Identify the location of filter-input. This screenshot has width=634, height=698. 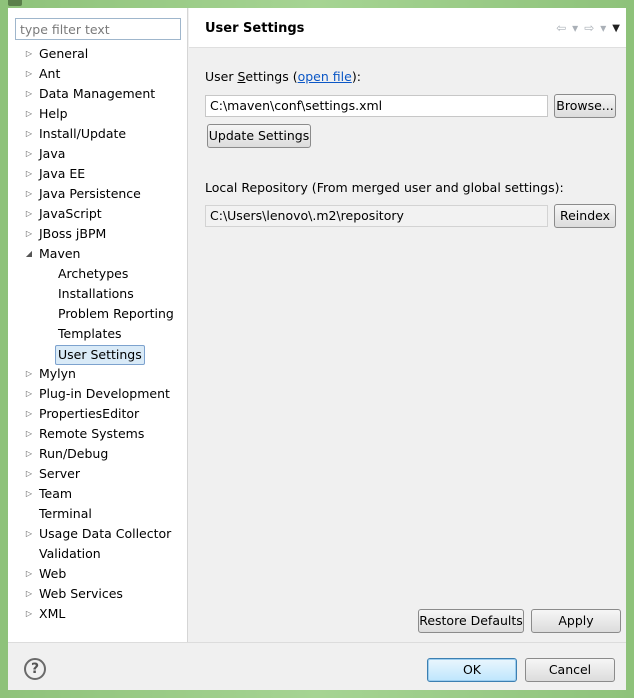
(98, 29).